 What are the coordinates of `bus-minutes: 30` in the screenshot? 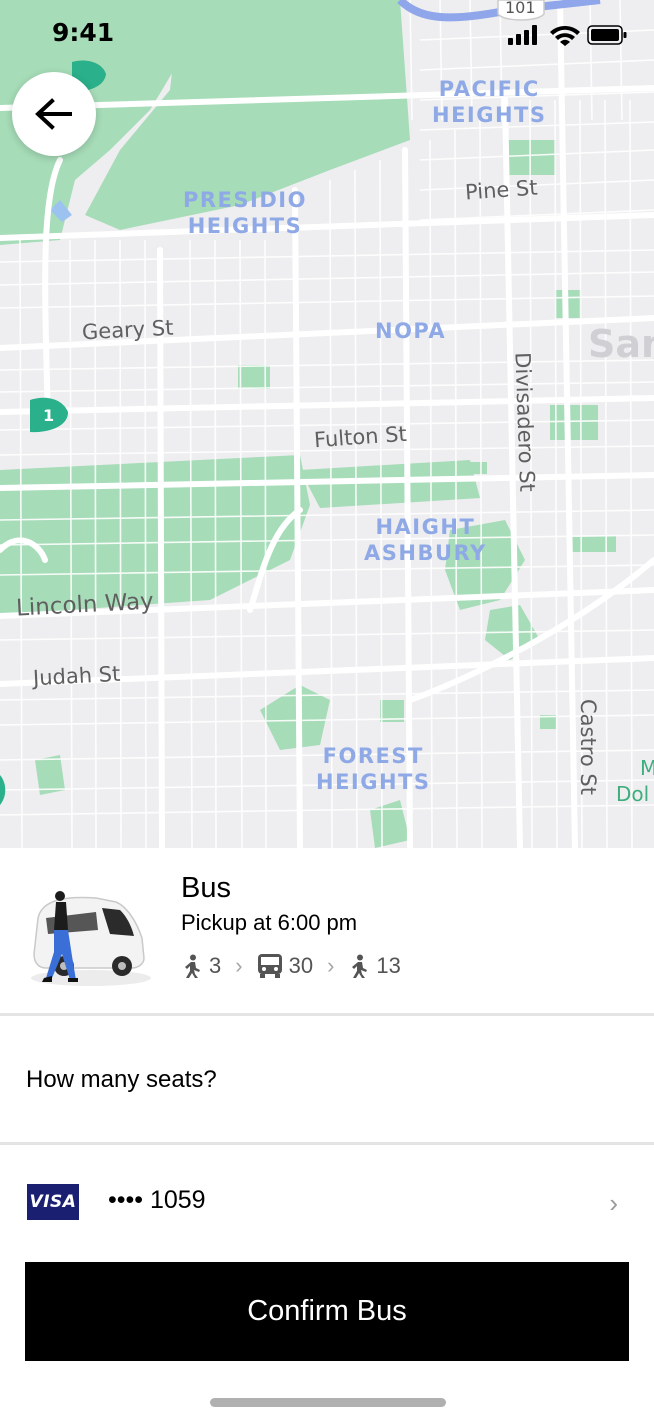 It's located at (301, 965).